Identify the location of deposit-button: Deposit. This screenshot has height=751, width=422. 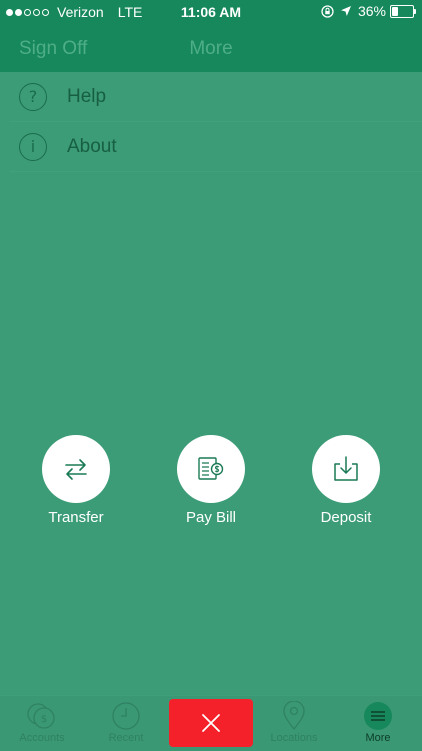
(346, 480).